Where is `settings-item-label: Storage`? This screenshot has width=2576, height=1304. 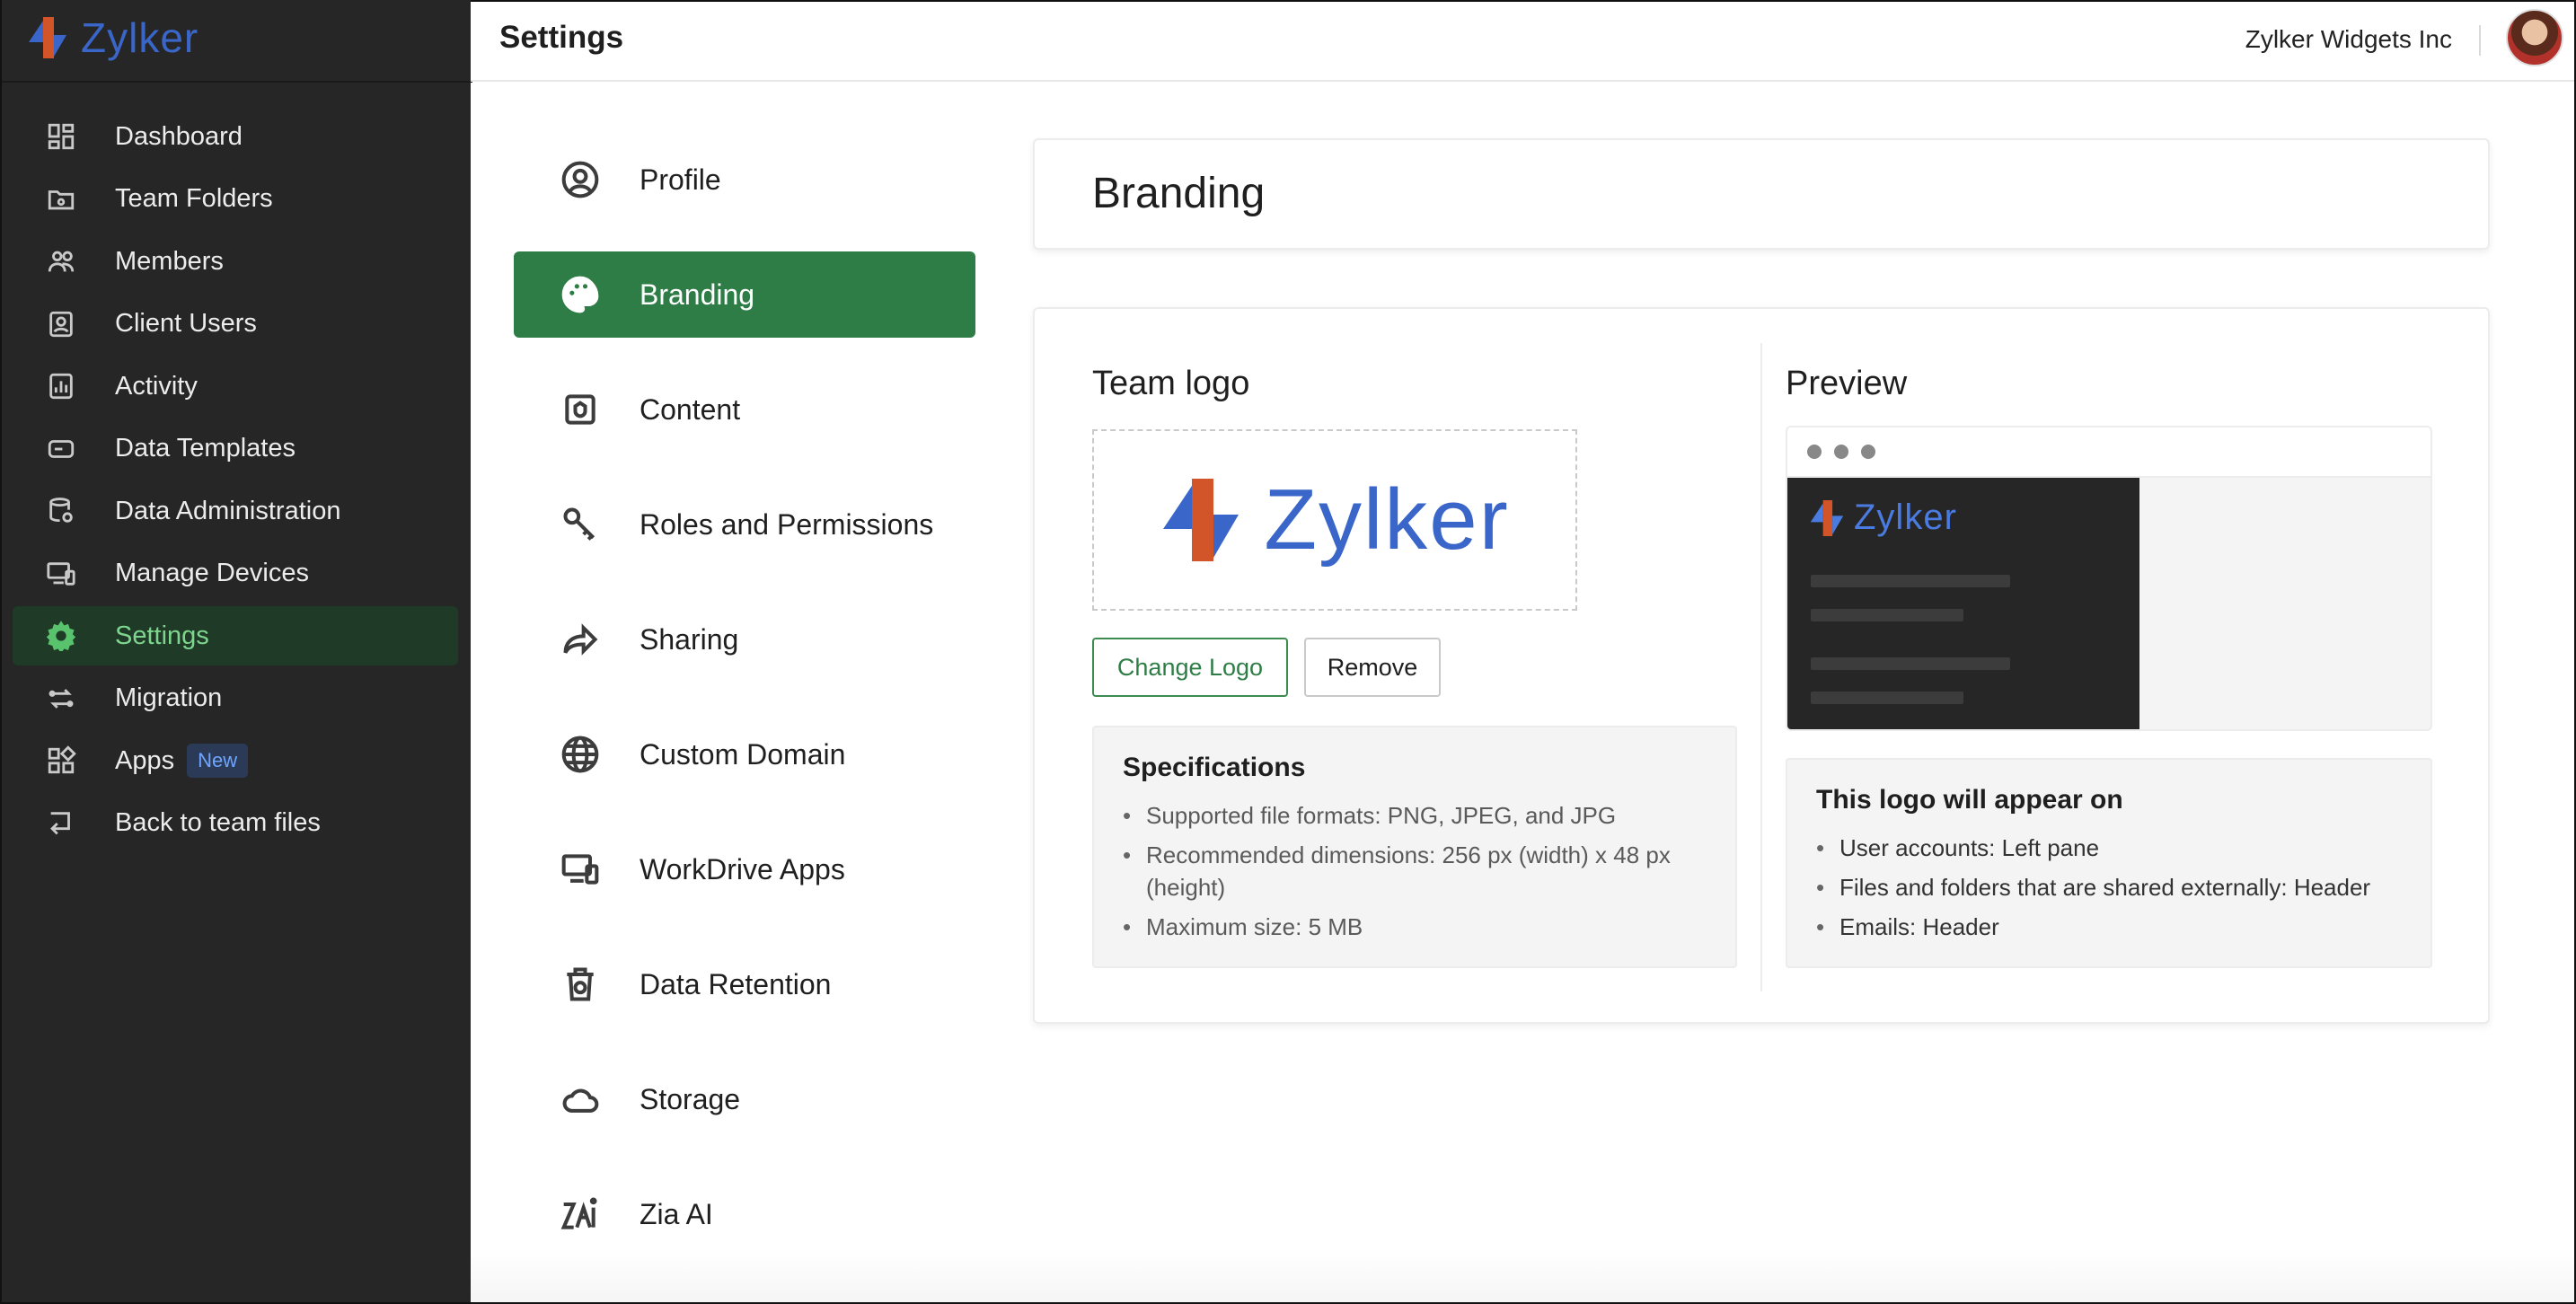
settings-item-label: Storage is located at coordinates (690, 1098).